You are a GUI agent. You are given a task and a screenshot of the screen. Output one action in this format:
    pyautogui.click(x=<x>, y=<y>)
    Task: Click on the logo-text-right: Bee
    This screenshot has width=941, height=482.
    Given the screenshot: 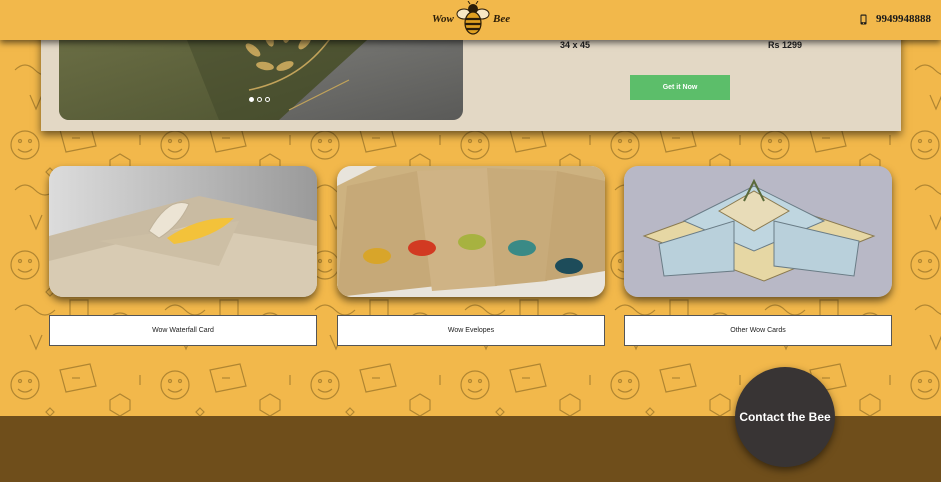 What is the action you would take?
    pyautogui.click(x=502, y=19)
    